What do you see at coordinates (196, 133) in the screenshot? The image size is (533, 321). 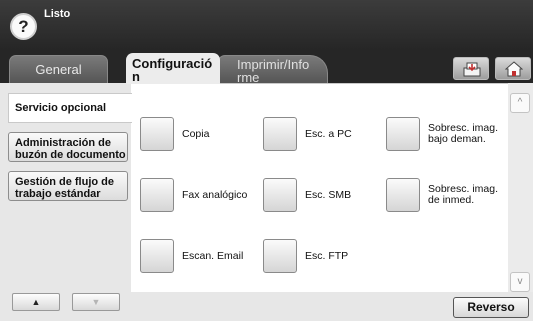 I see `option-label: Copia` at bounding box center [196, 133].